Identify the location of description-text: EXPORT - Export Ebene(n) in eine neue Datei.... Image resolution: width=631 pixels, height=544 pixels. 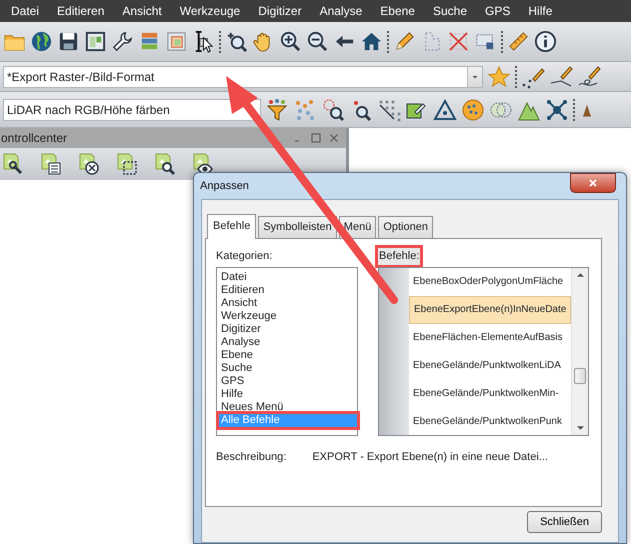
(430, 457).